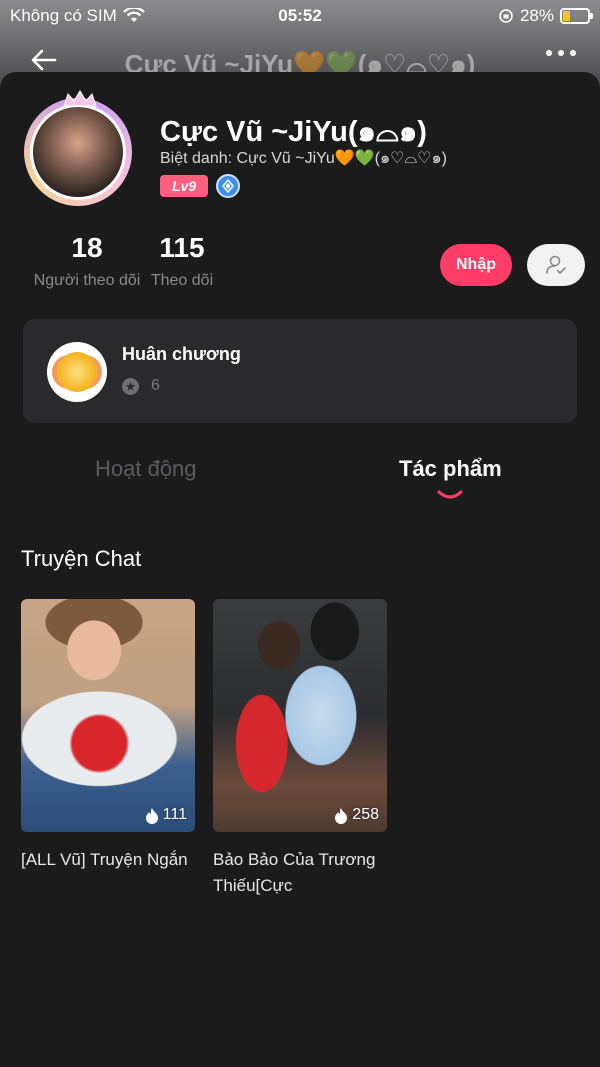  What do you see at coordinates (182, 247) in the screenshot?
I see `following-count: 115` at bounding box center [182, 247].